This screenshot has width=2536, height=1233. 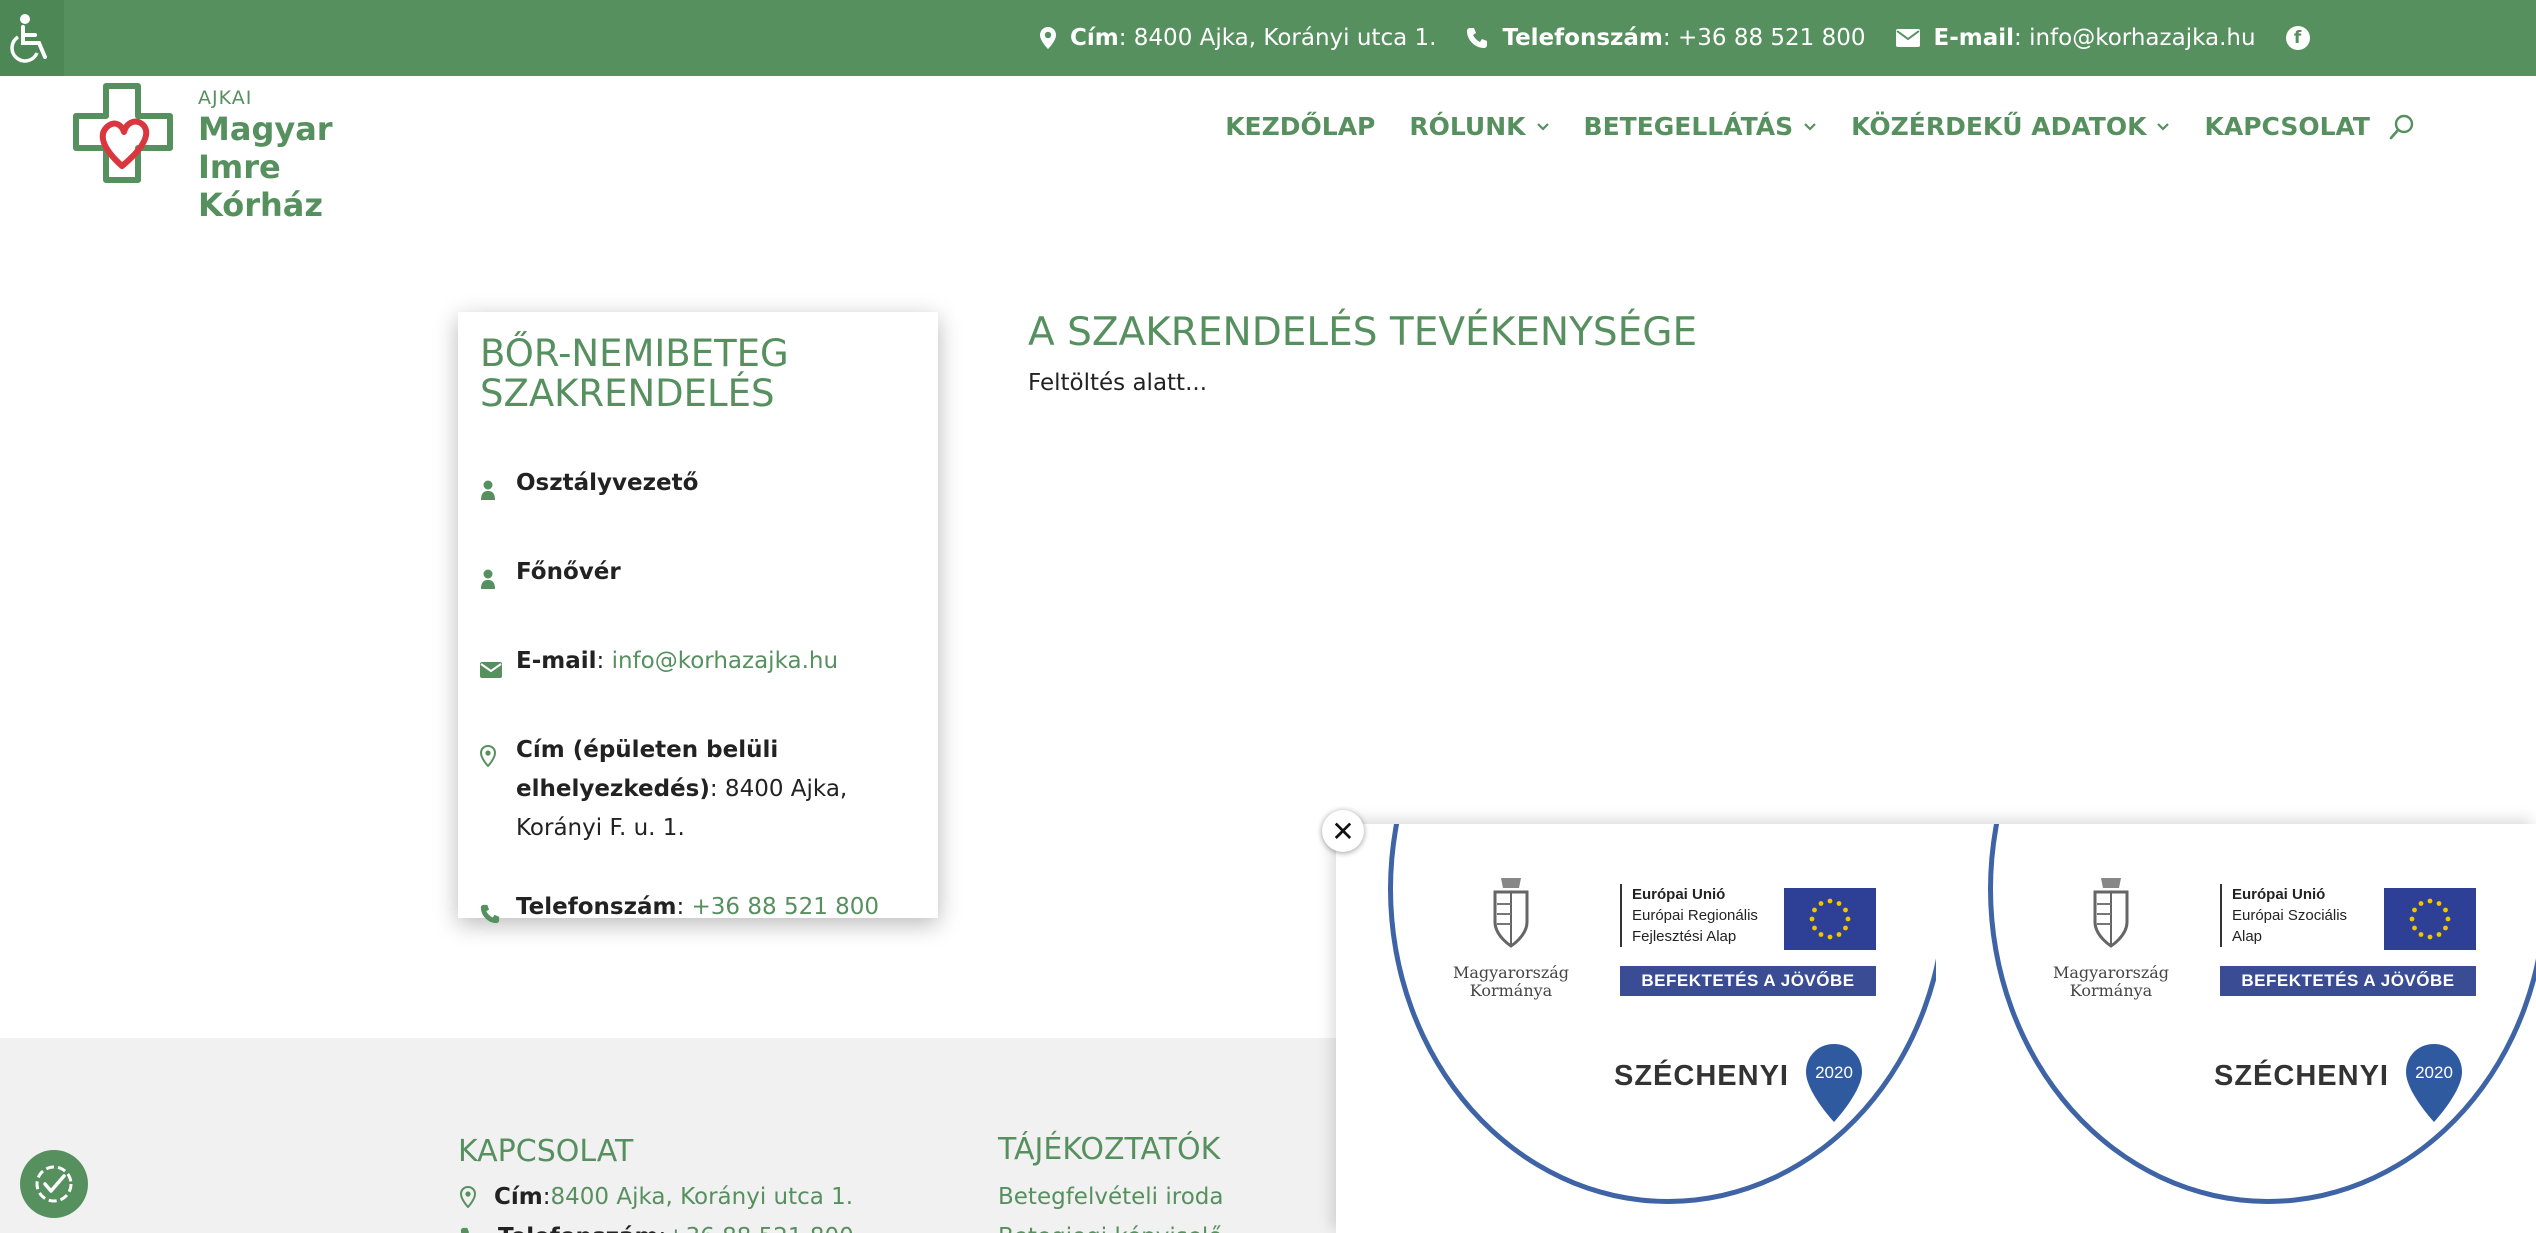 I want to click on footer-address-label: Cím, so click(x=518, y=1197).